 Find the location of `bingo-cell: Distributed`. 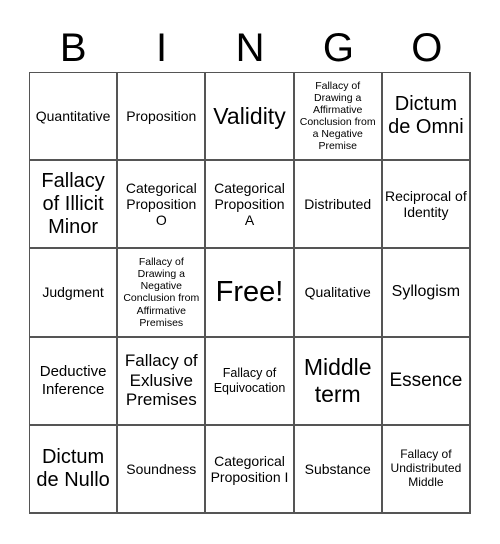

bingo-cell: Distributed is located at coordinates (338, 205).